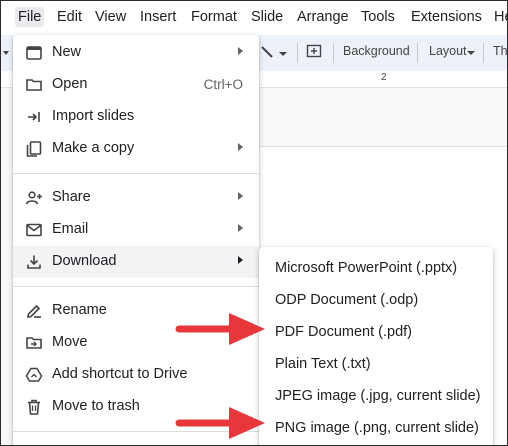  I want to click on menu-tools: Tools, so click(378, 17).